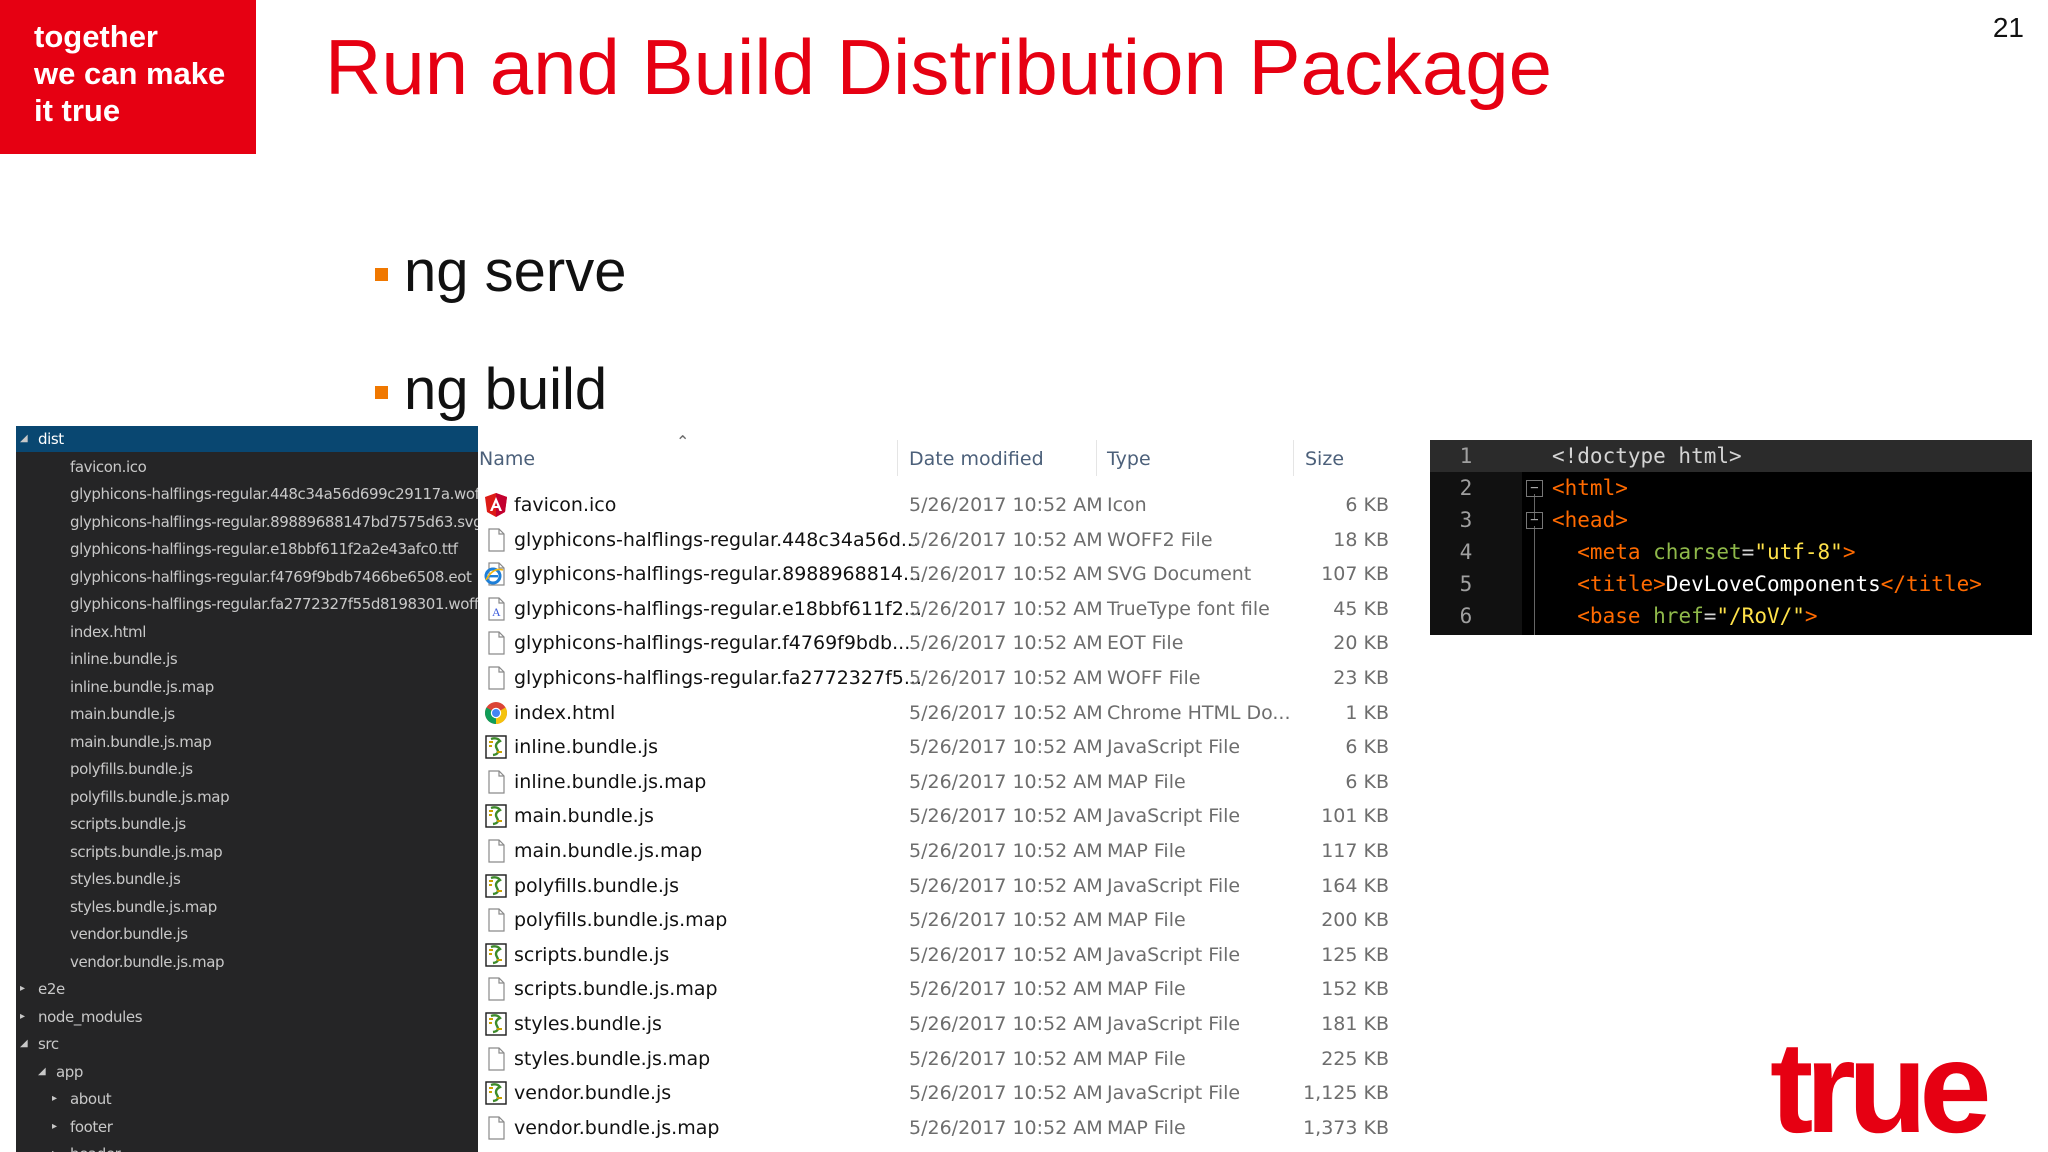  I want to click on tree-item: ▸ footer, so click(247, 1127).